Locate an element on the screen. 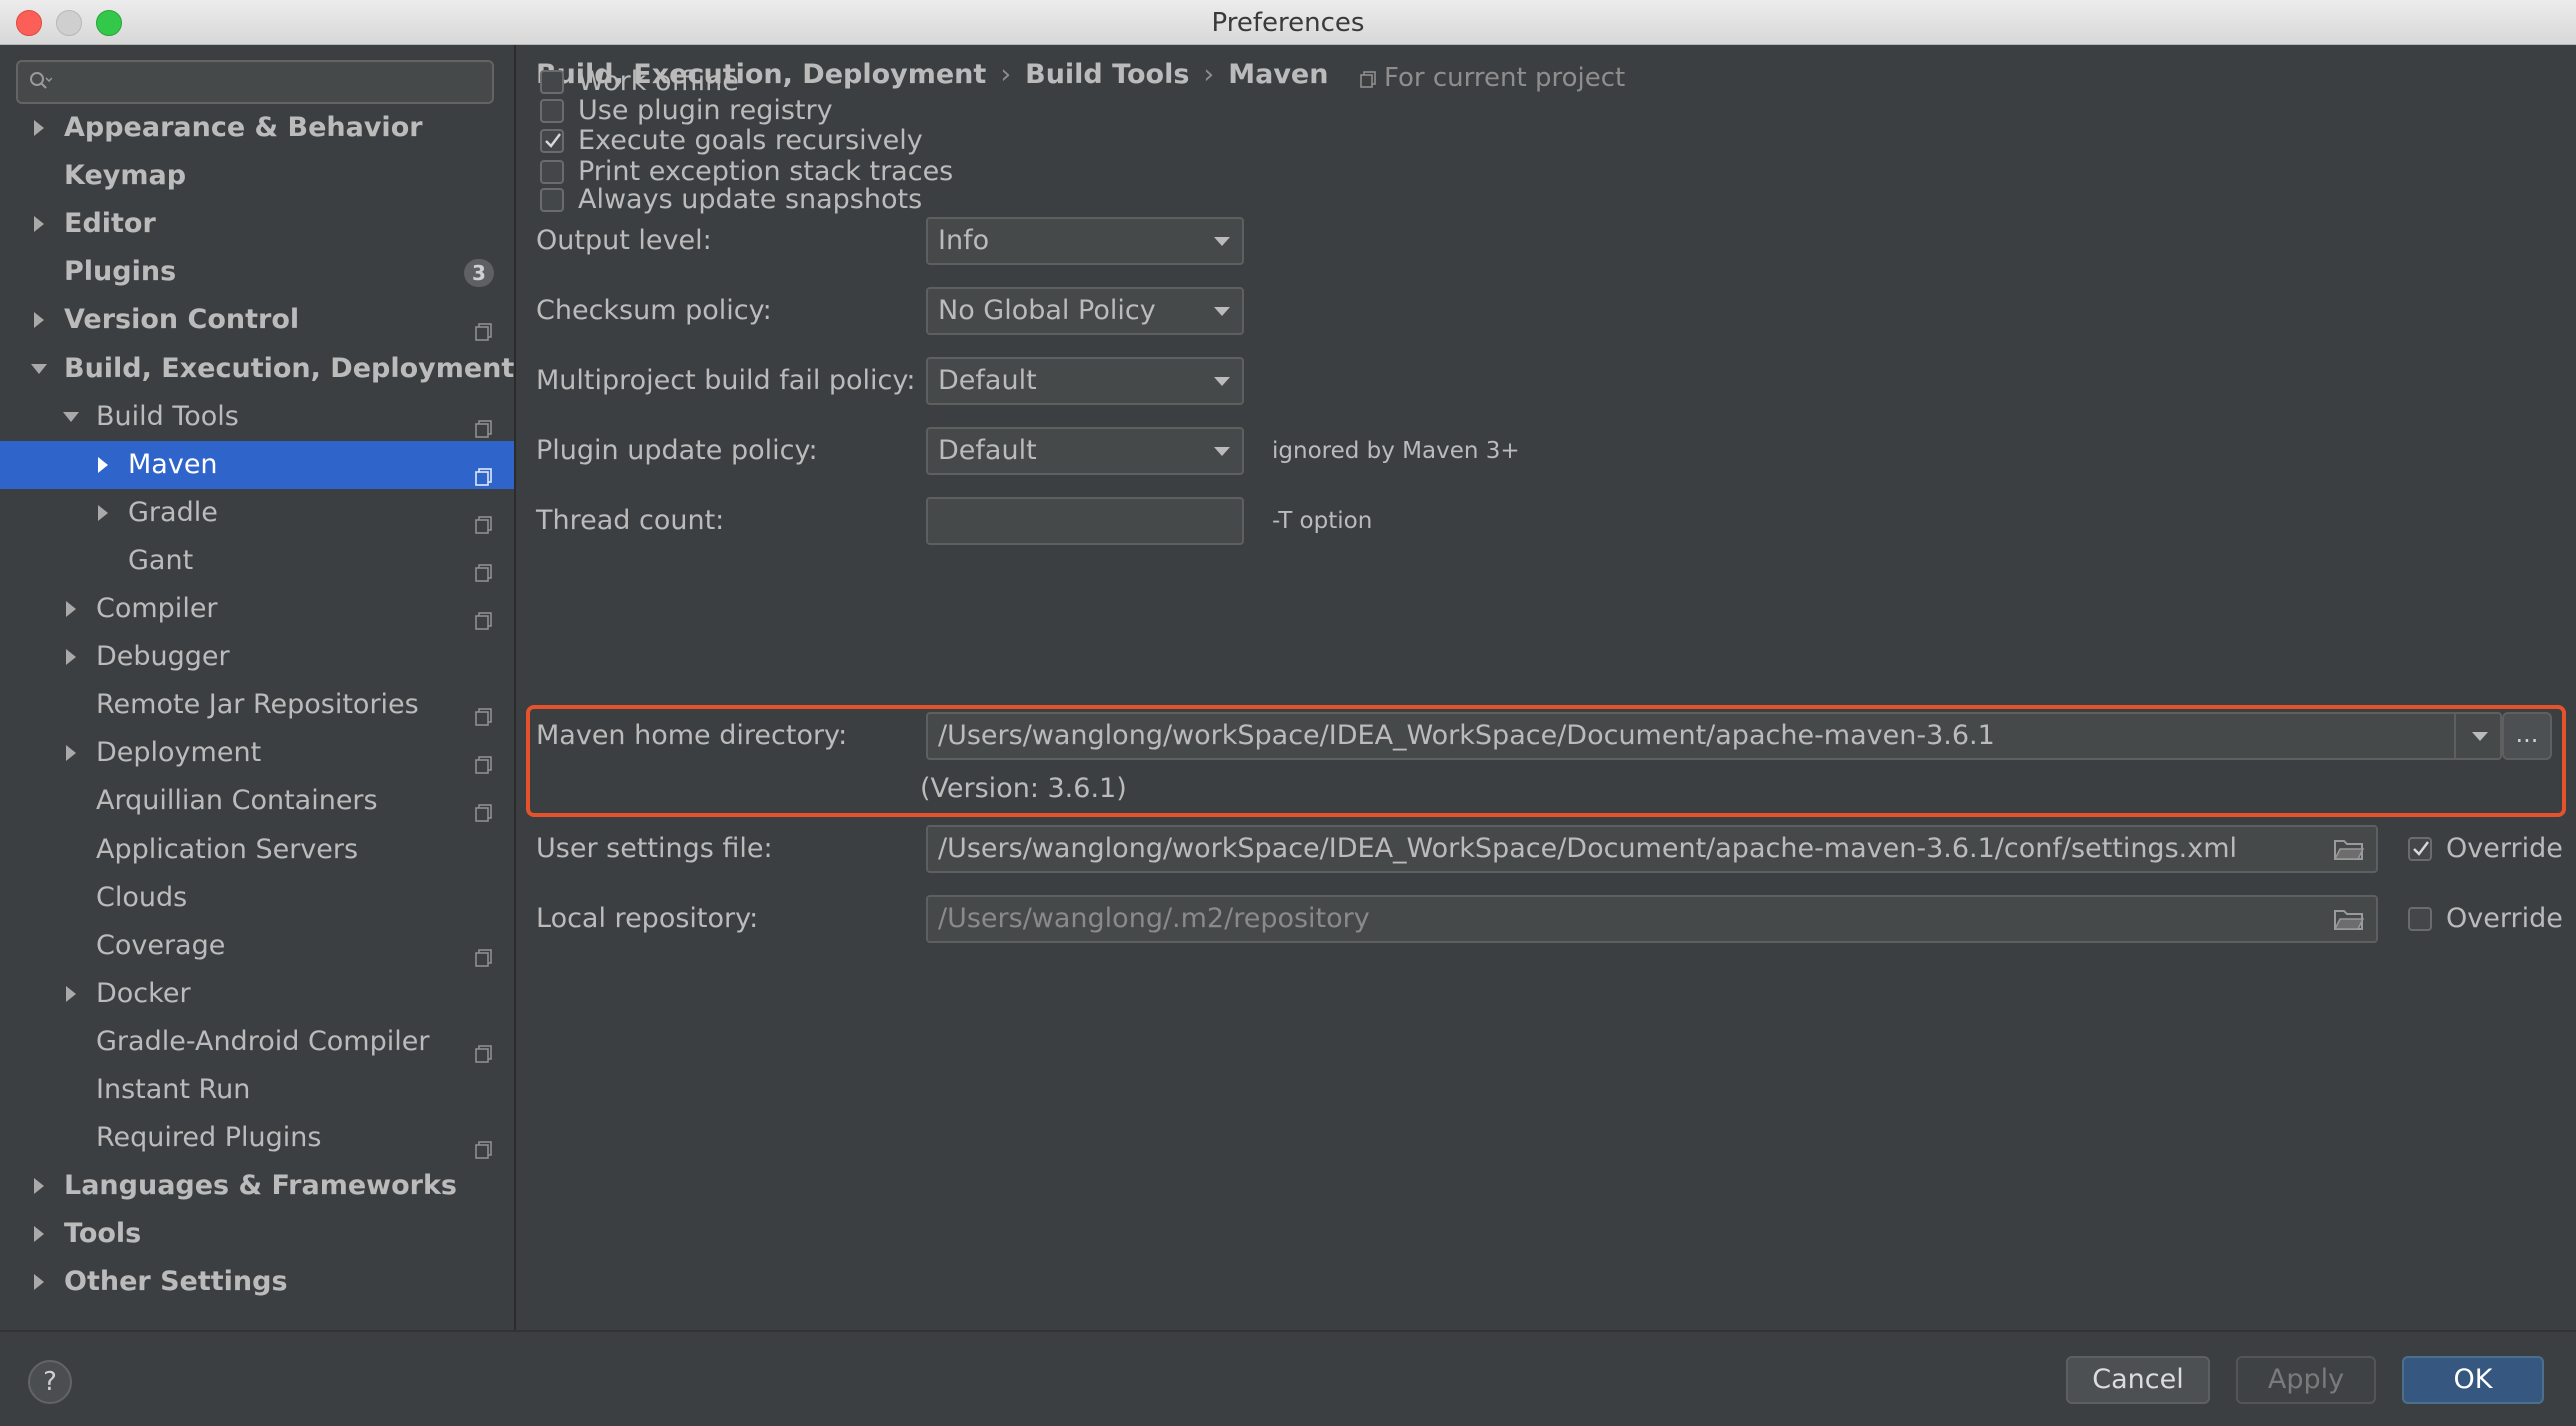 The image size is (2576, 1426). sidebar-item-application-servers: Application Servers is located at coordinates (257, 850).